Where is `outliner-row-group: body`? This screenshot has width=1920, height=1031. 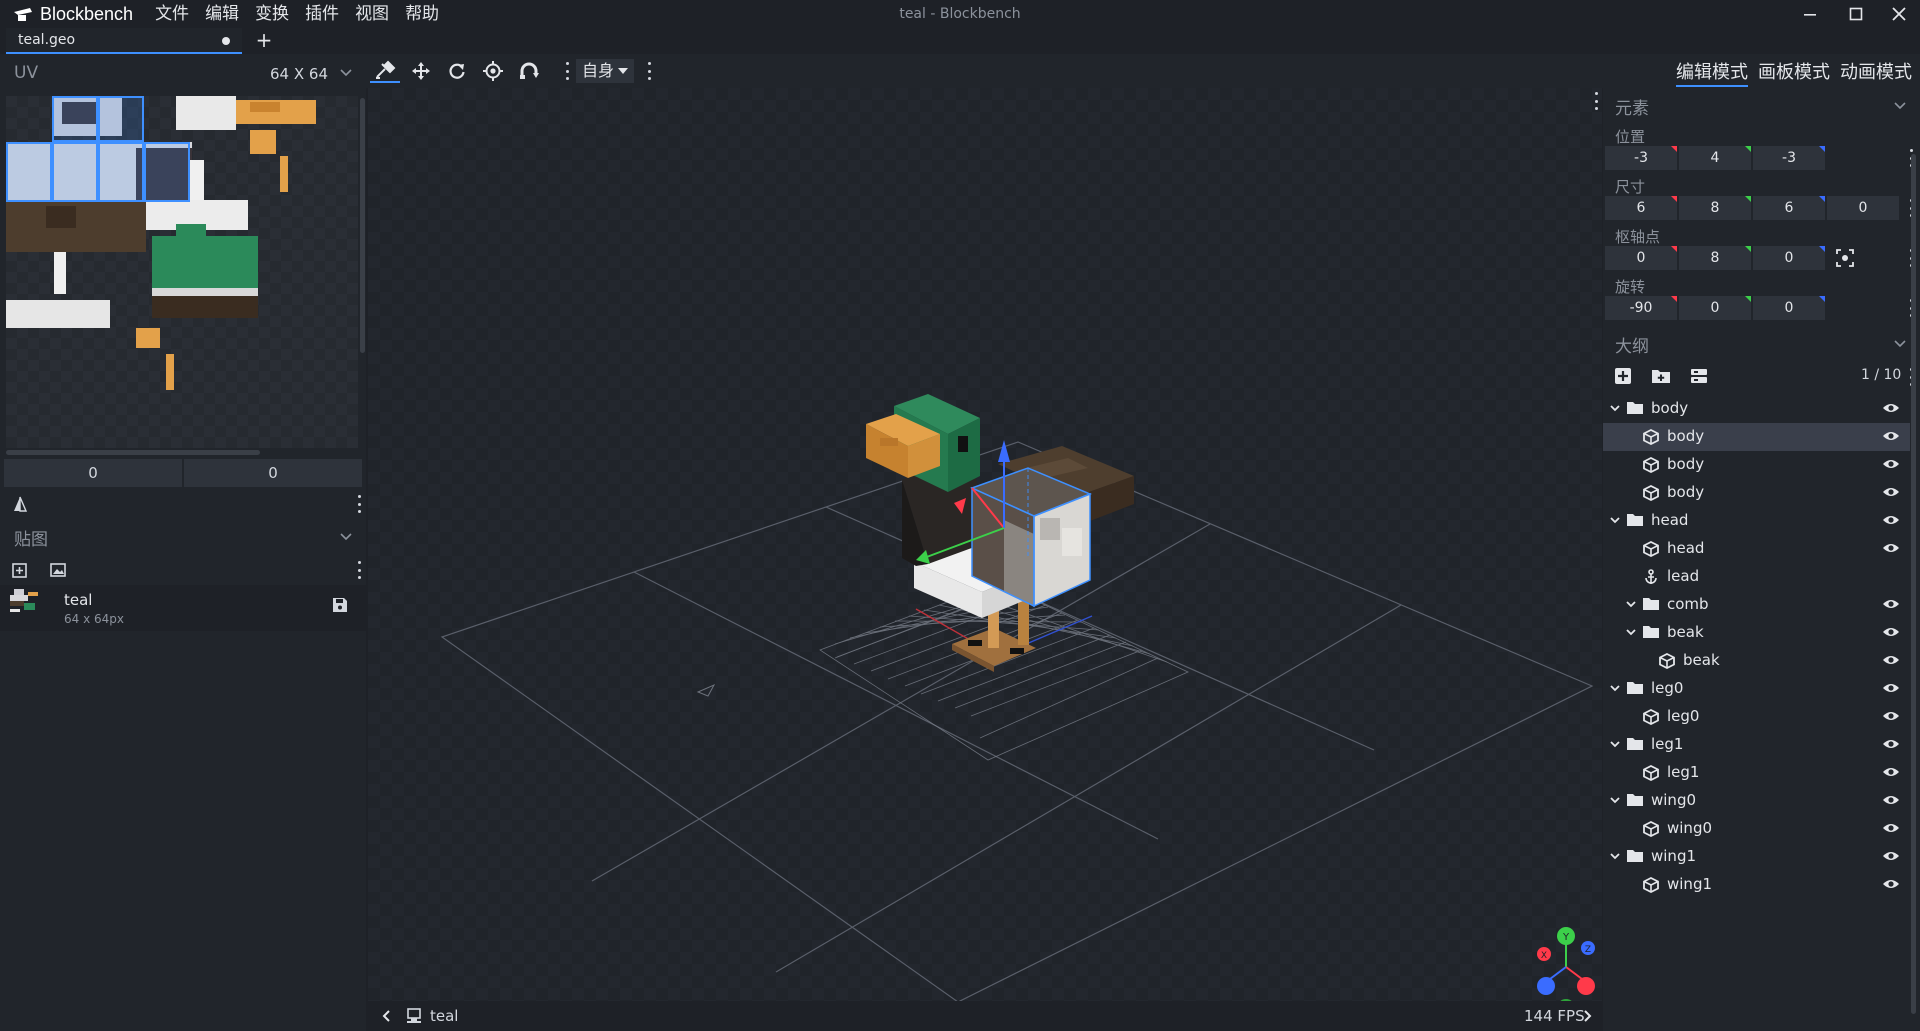
outliner-row-group: body is located at coordinates (1756, 409).